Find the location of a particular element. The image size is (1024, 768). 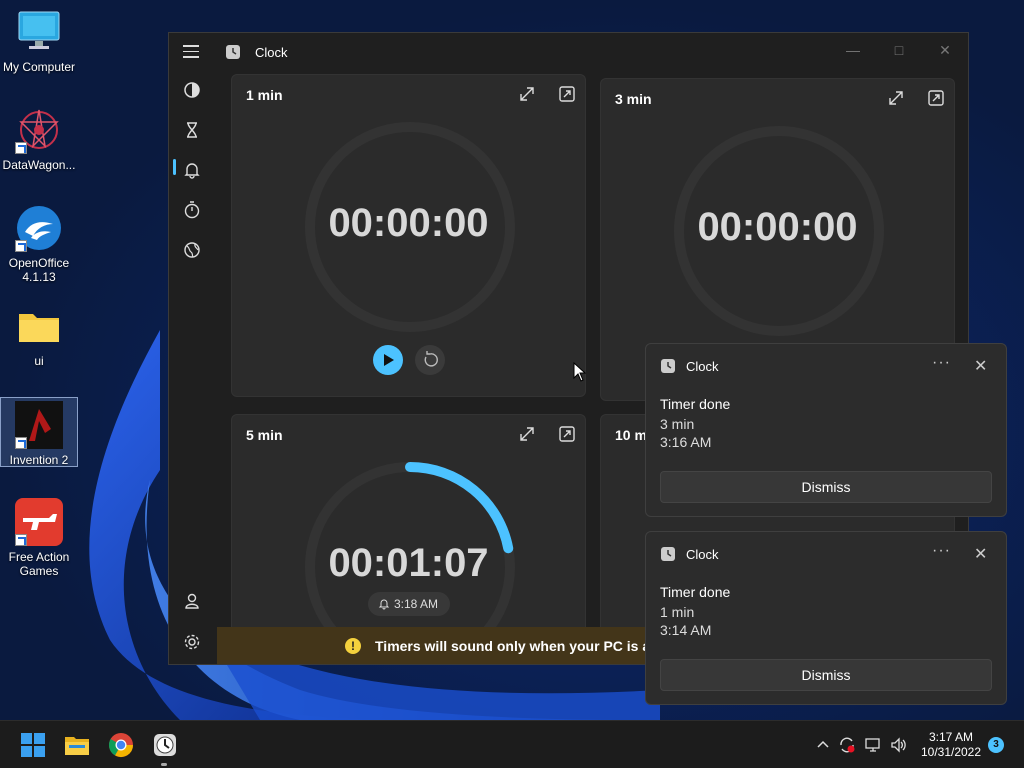

active-app-indicator is located at coordinates (164, 764).